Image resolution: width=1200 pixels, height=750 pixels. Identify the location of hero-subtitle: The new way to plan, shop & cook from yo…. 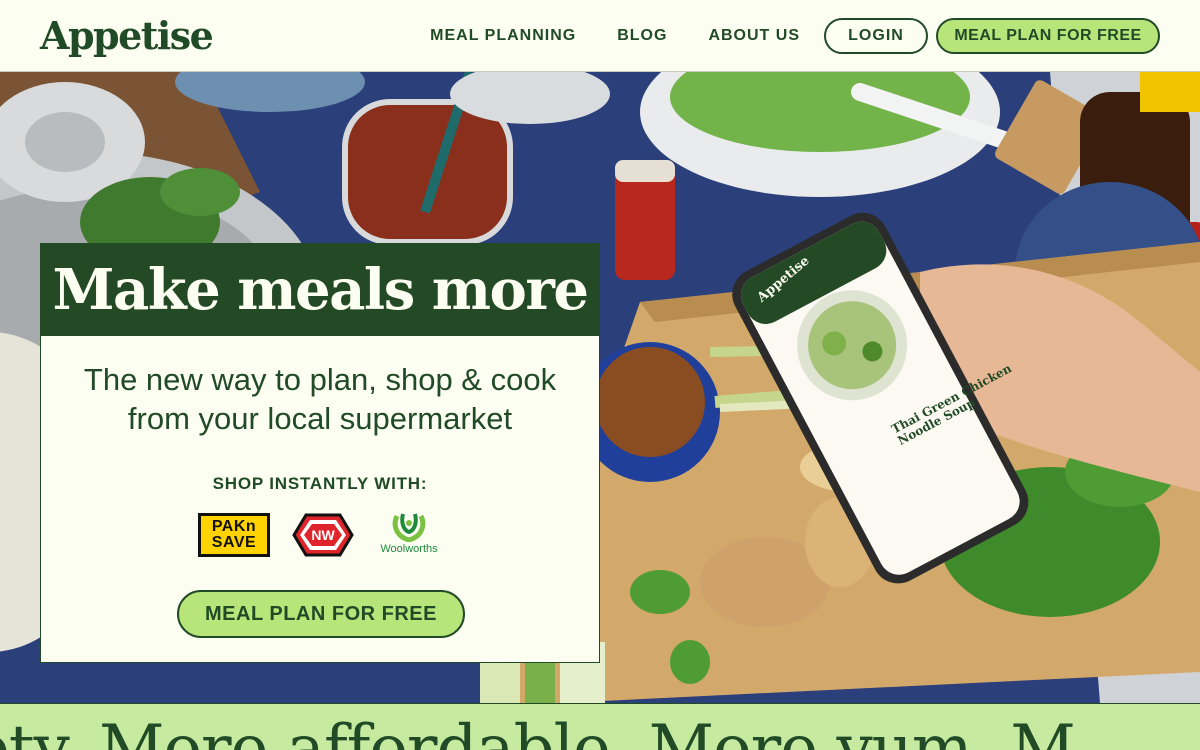
(320, 399).